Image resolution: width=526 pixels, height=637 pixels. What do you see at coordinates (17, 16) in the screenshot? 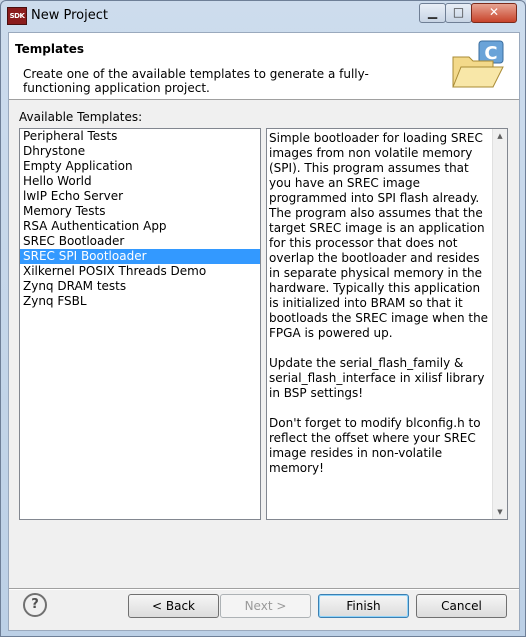
I see `sdk-app-icon: SDK` at bounding box center [17, 16].